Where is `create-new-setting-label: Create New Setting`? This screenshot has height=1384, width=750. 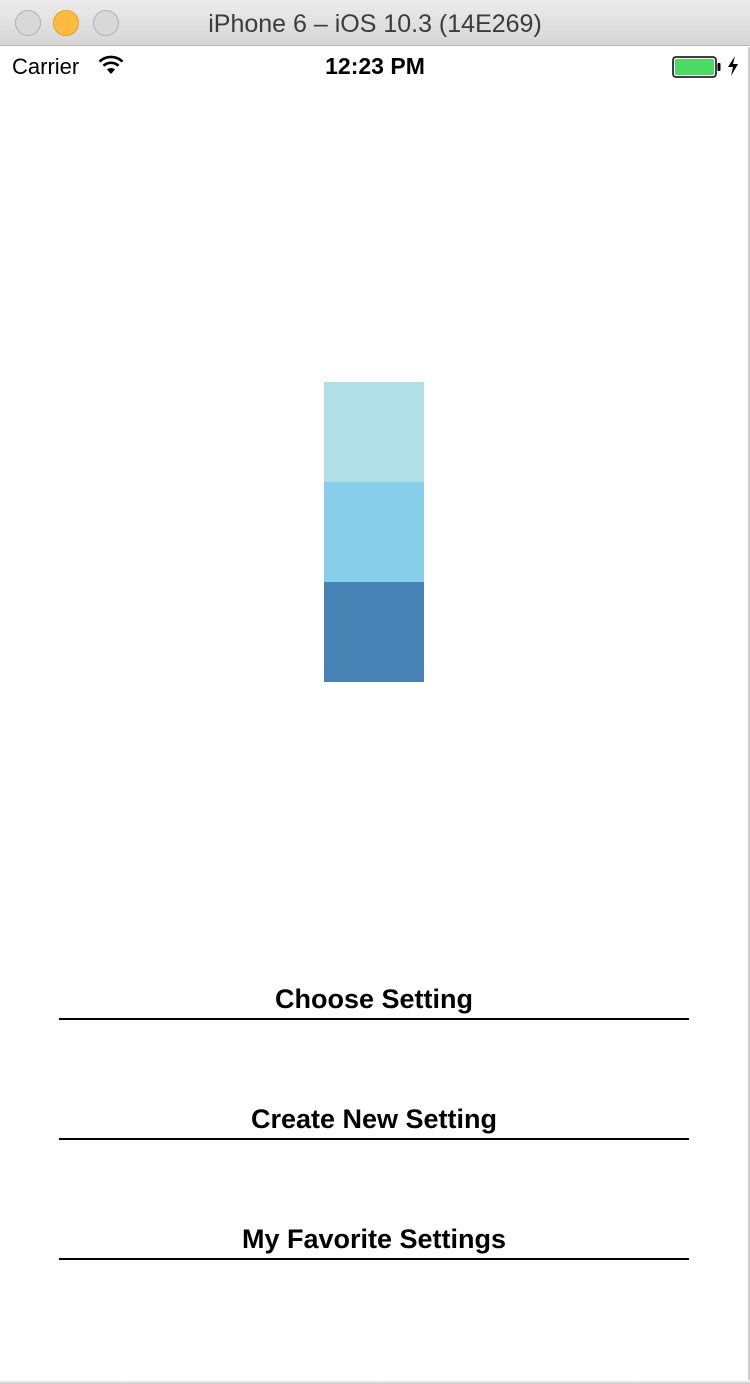
create-new-setting-label: Create New Setting is located at coordinates (374, 1119).